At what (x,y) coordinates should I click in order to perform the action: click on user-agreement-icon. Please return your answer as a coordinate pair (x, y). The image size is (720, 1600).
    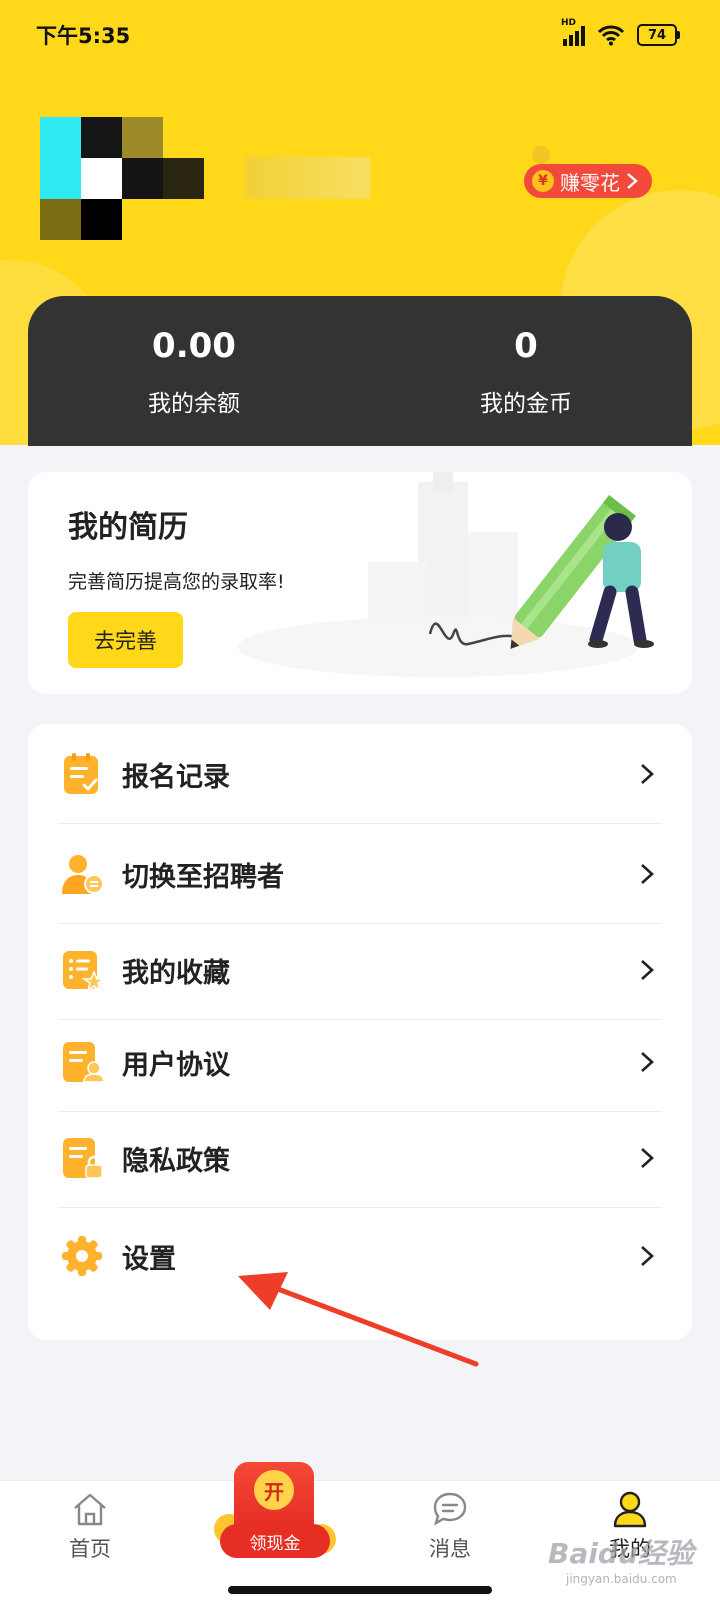
    Looking at the image, I should click on (84, 1062).